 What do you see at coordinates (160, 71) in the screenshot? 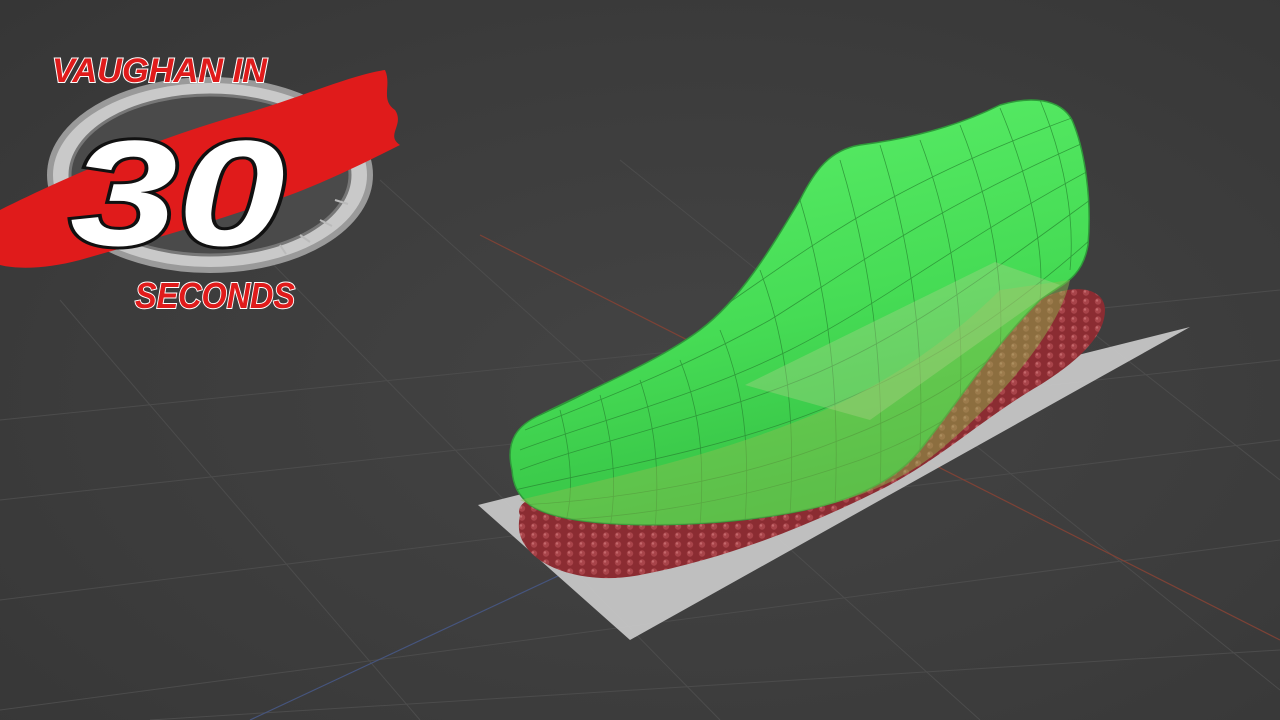
I see `logo-line1: VAUGHAN IN` at bounding box center [160, 71].